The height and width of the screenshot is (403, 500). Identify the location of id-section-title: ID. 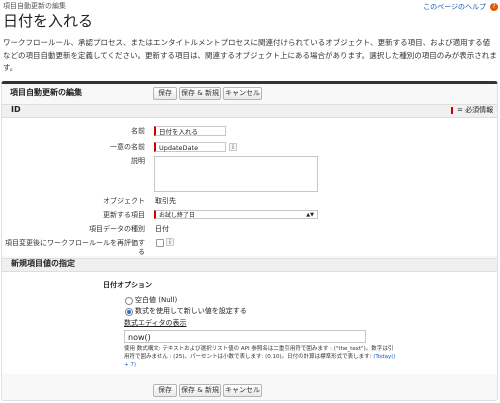
(16, 109).